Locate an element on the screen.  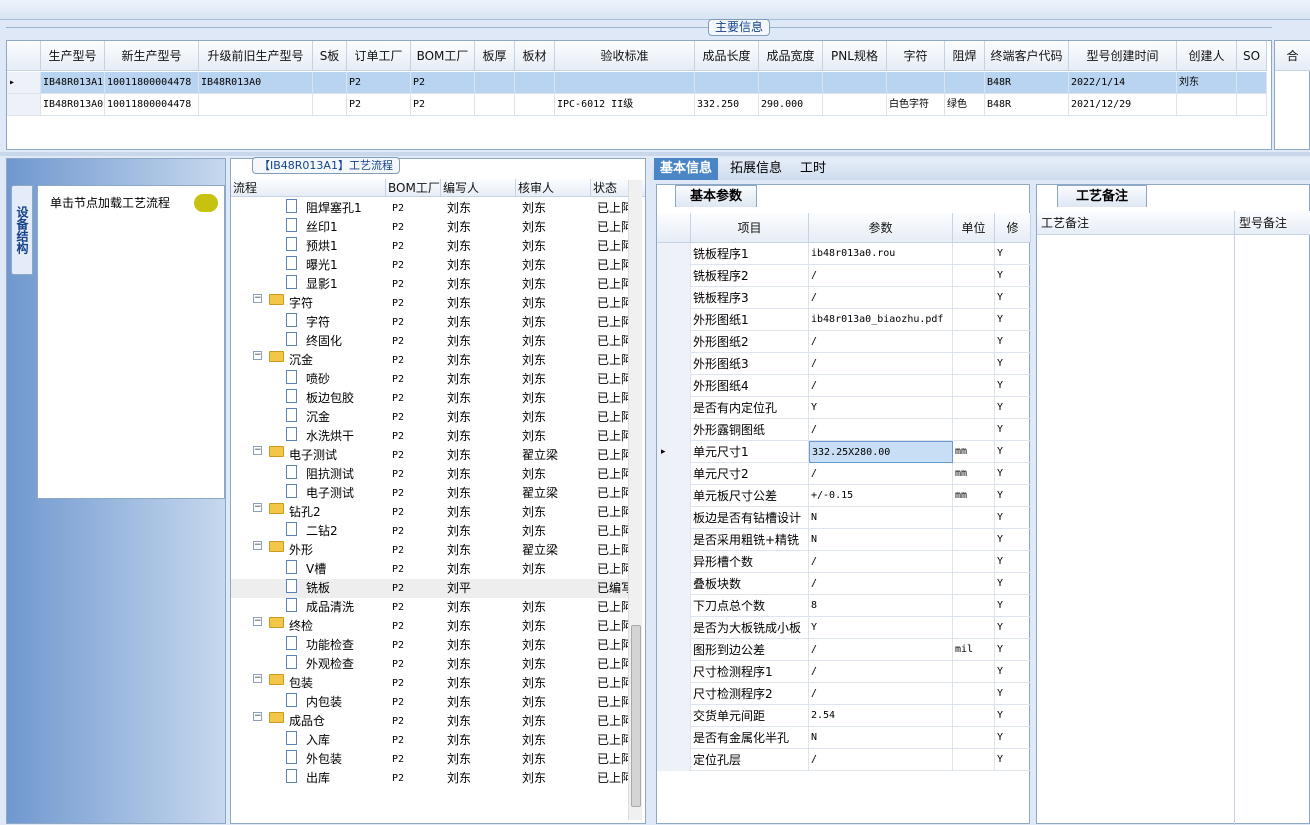
flow-row: 成品清洗 P2 刘东 刘东 已上阿 is located at coordinates (436, 607).